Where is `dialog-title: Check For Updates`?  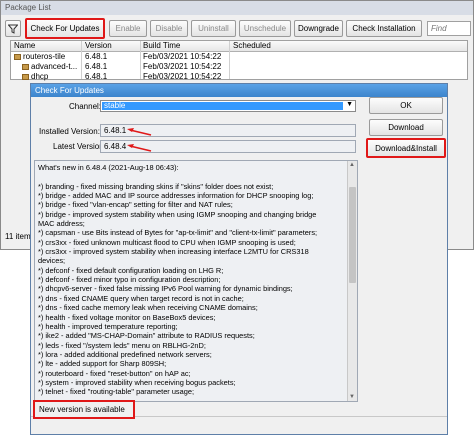 dialog-title: Check For Updates is located at coordinates (69, 90).